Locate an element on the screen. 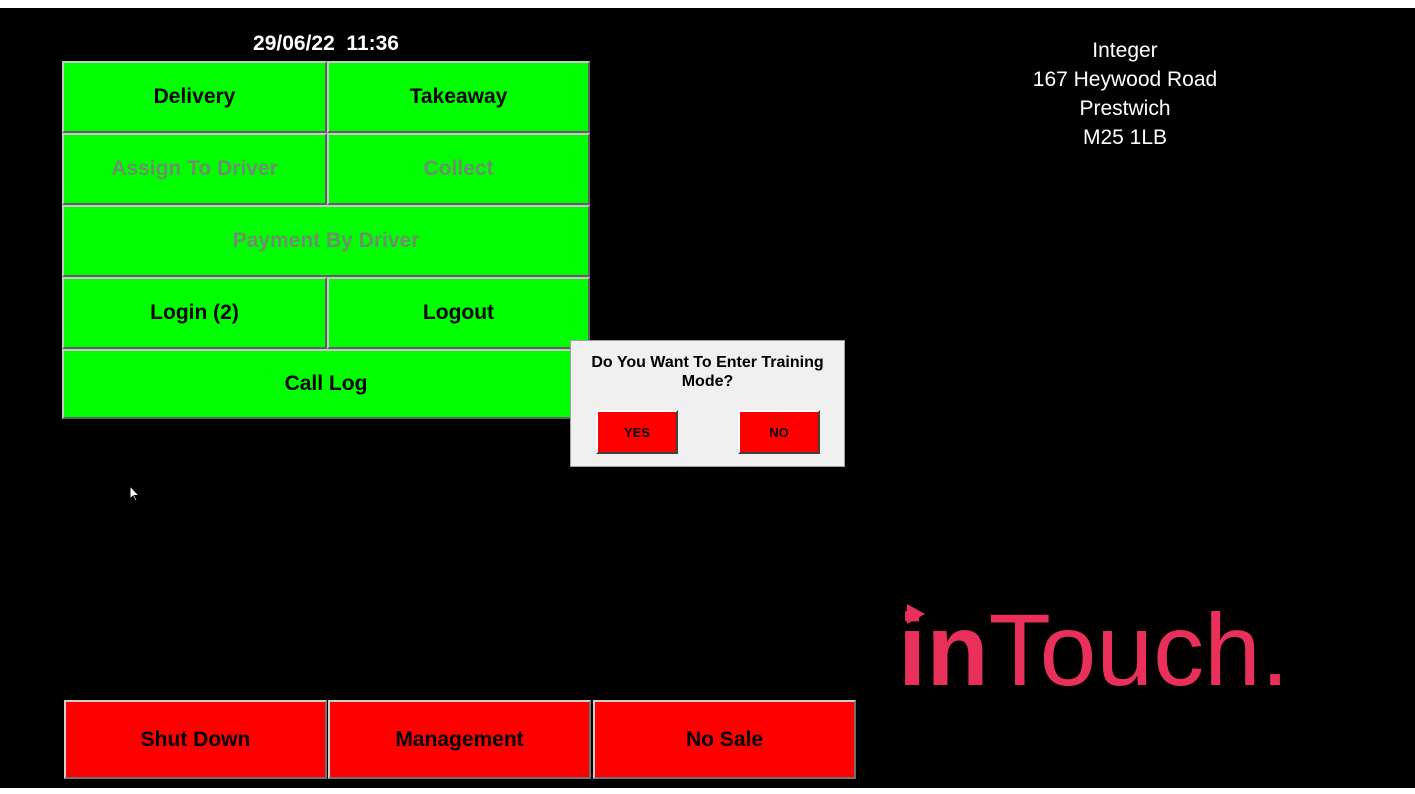 The height and width of the screenshot is (794, 1415). call-log-button: Call Log is located at coordinates (326, 384).